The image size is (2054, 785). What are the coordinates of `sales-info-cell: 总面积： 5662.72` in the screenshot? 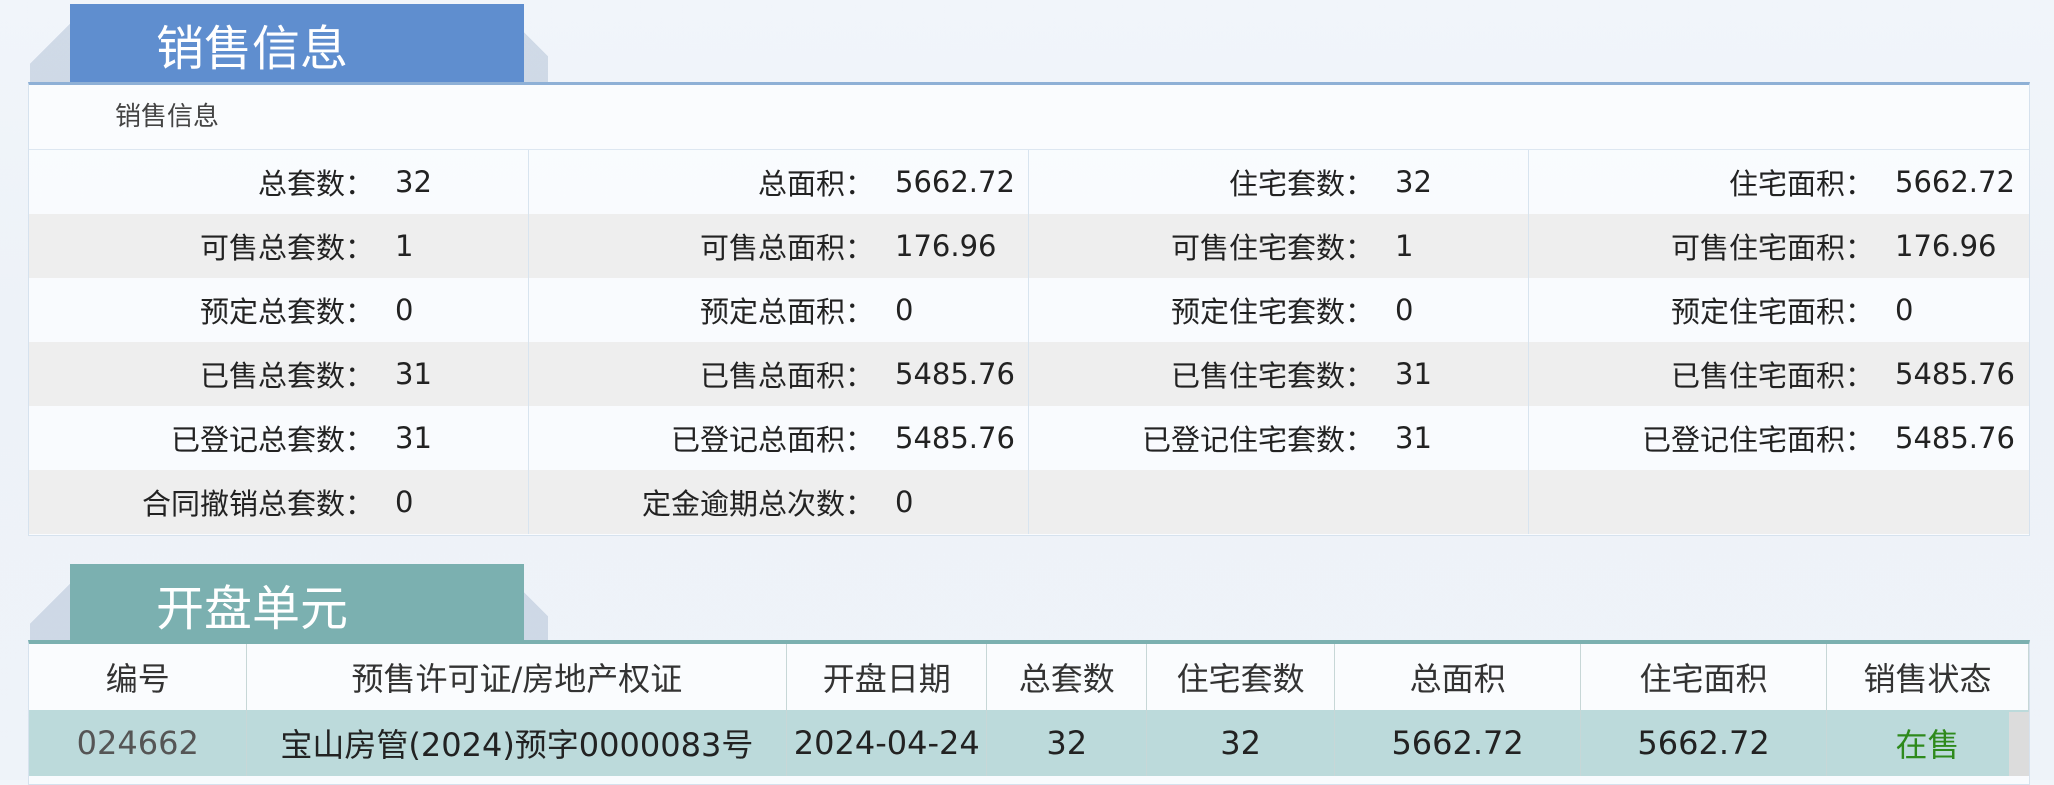 It's located at (779, 182).